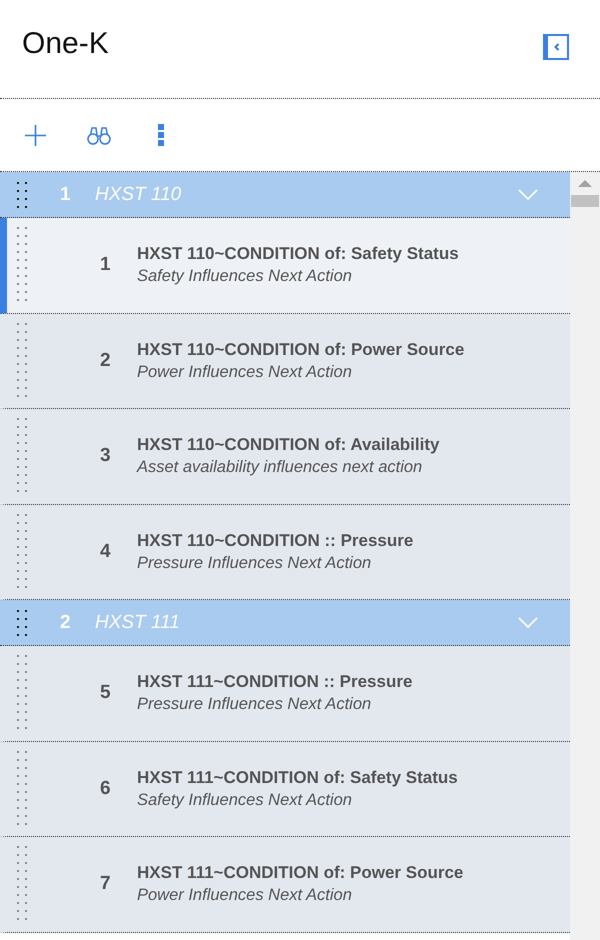 Image resolution: width=600 pixels, height=940 pixels. Describe the element at coordinates (298, 254) in the screenshot. I see `item-title: HXST 110~CONDITION of: Safety Status` at that location.